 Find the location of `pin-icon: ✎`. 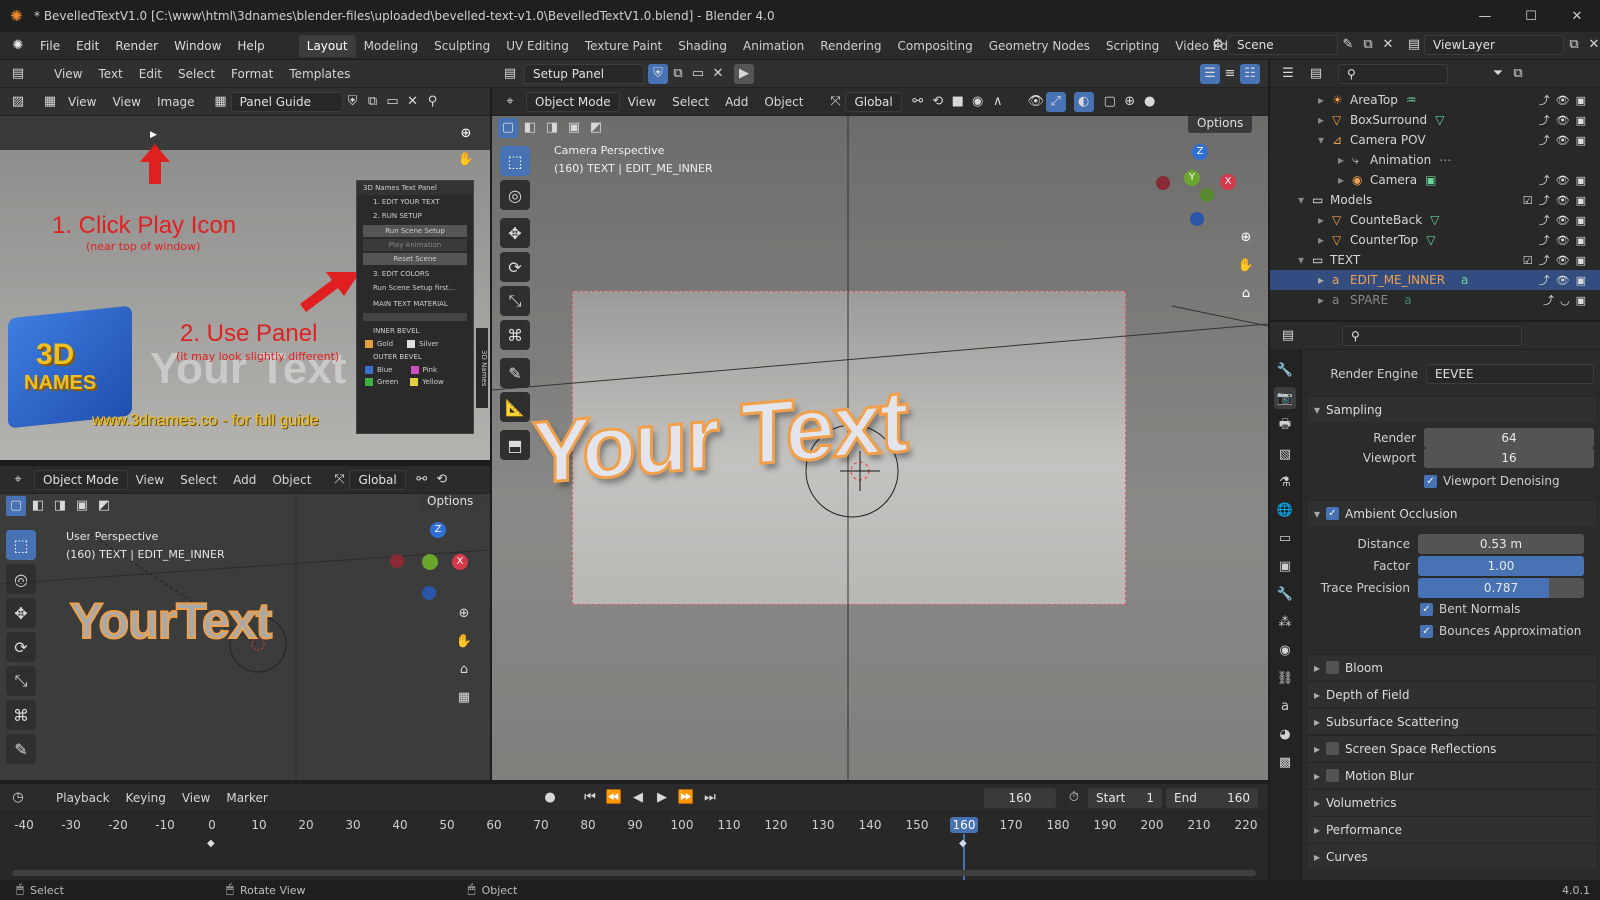

pin-icon: ✎ is located at coordinates (1348, 45).